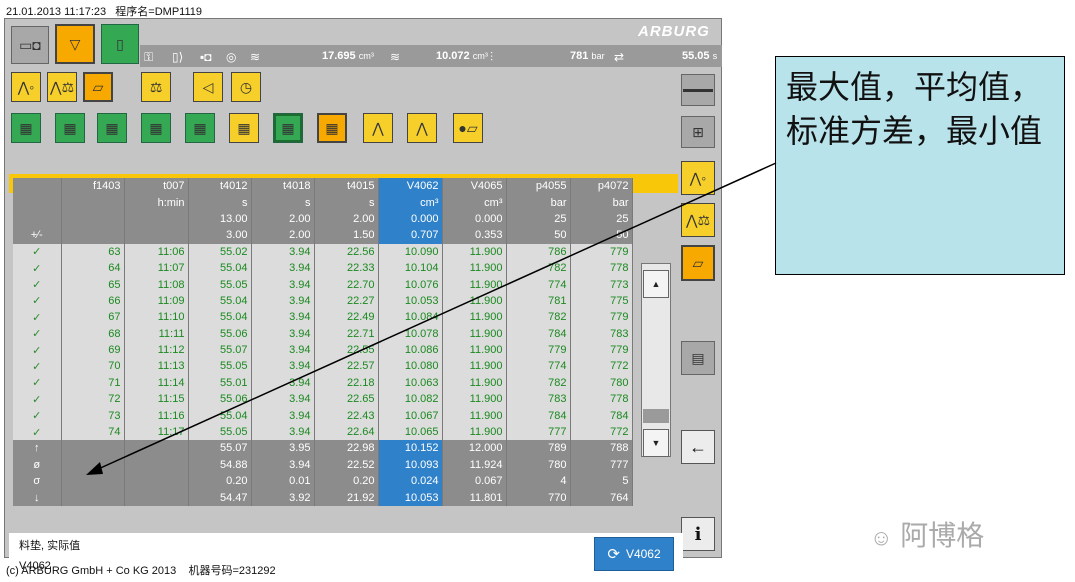 This screenshot has height=582, width=1075. Describe the element at coordinates (323, 317) in the screenshot. I see `table-row: ✓ 67 11:10 55.04 3.94 22.49 10.084 11.900 782 779` at that location.